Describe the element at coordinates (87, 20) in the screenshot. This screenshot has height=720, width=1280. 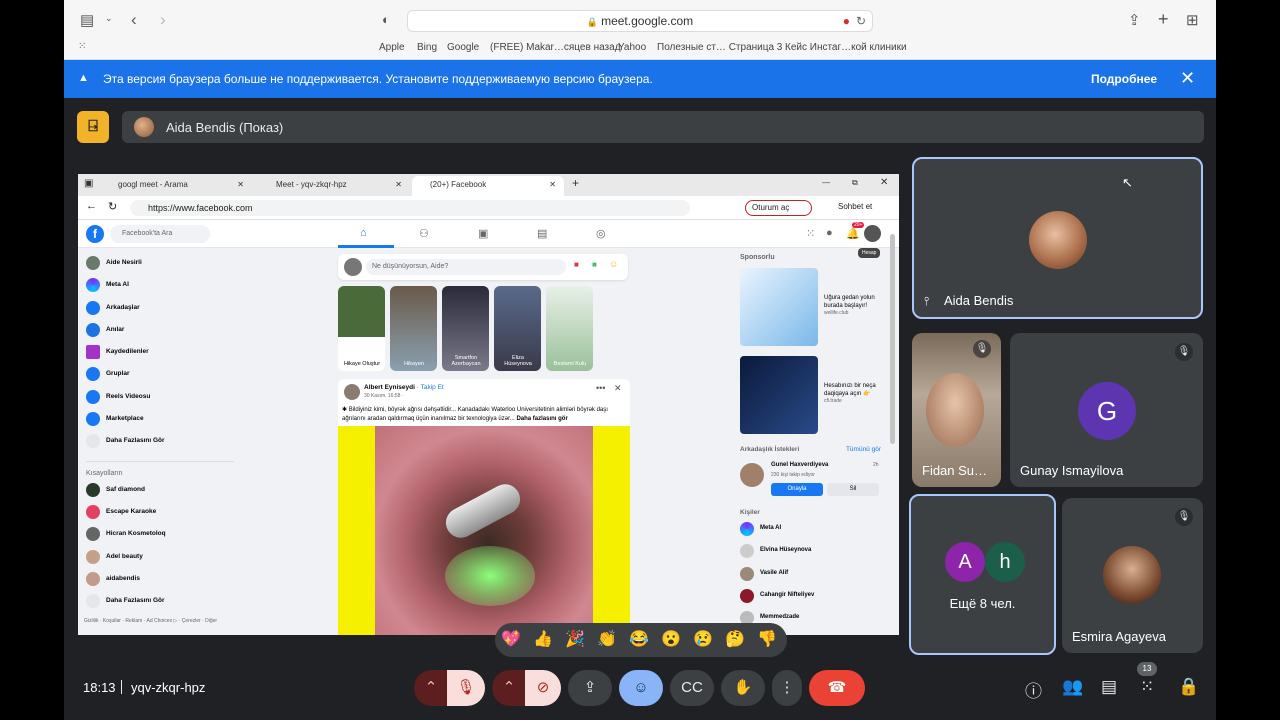
I see `sidebar-icon: ▤` at that location.